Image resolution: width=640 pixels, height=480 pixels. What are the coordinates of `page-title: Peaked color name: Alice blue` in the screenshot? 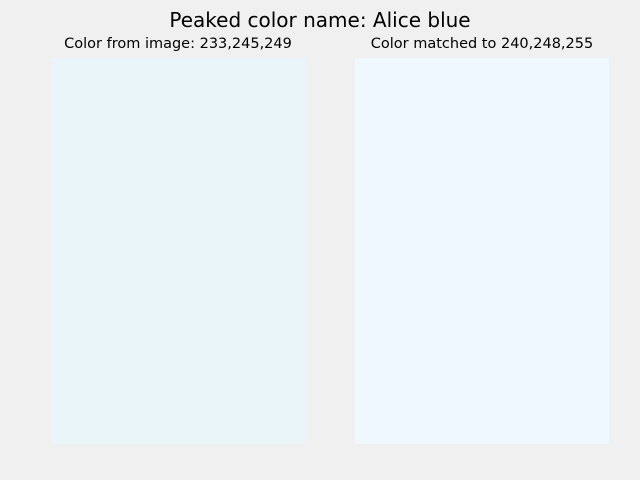 It's located at (320, 20).